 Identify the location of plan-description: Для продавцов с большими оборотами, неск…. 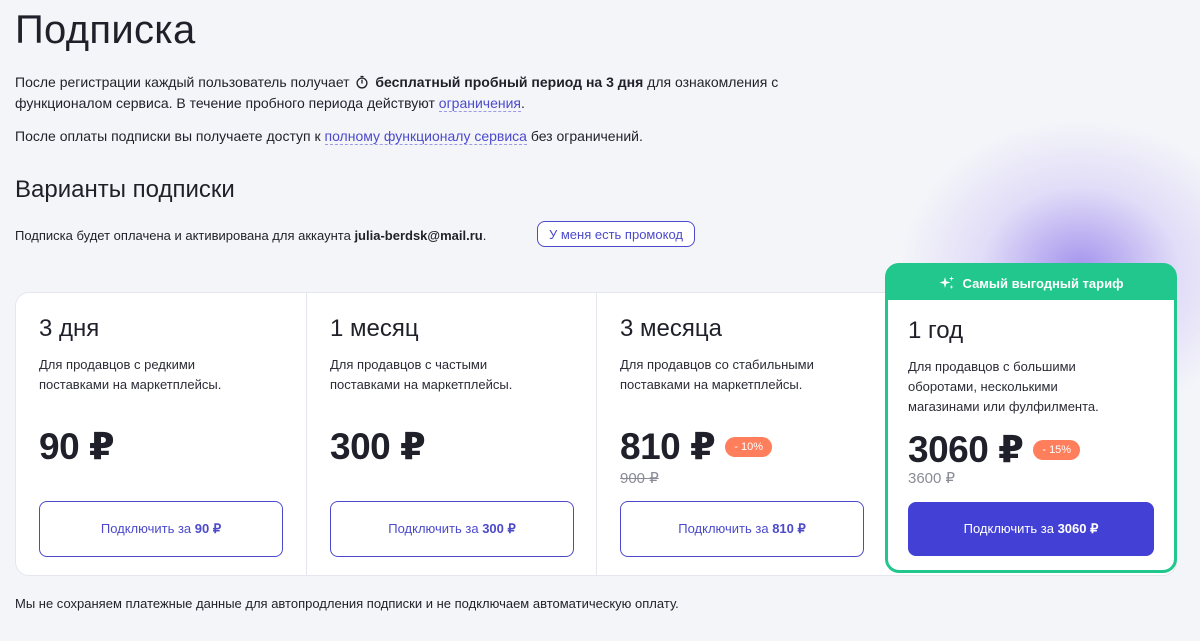
(1003, 386).